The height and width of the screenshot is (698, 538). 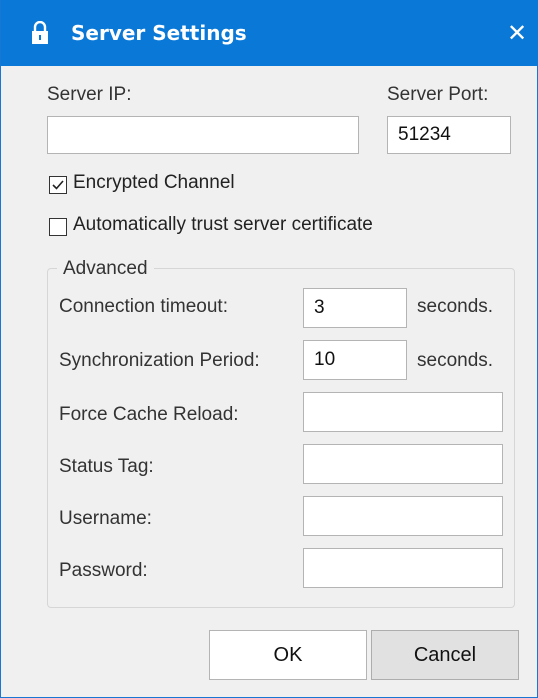 I want to click on encrypted-channel-label: Encrypted Channel, so click(x=154, y=183).